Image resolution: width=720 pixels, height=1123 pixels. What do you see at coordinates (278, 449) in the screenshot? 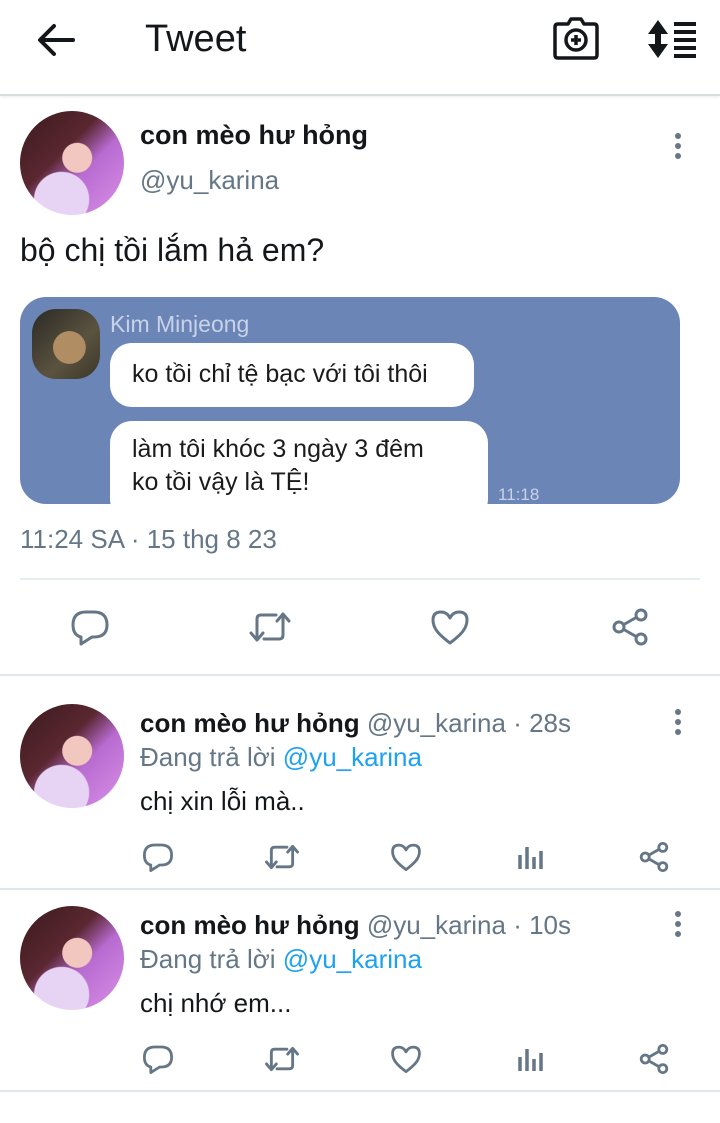
I see `chat-bubble-text: làm tôi khóc 3 ngày 3 đêm` at bounding box center [278, 449].